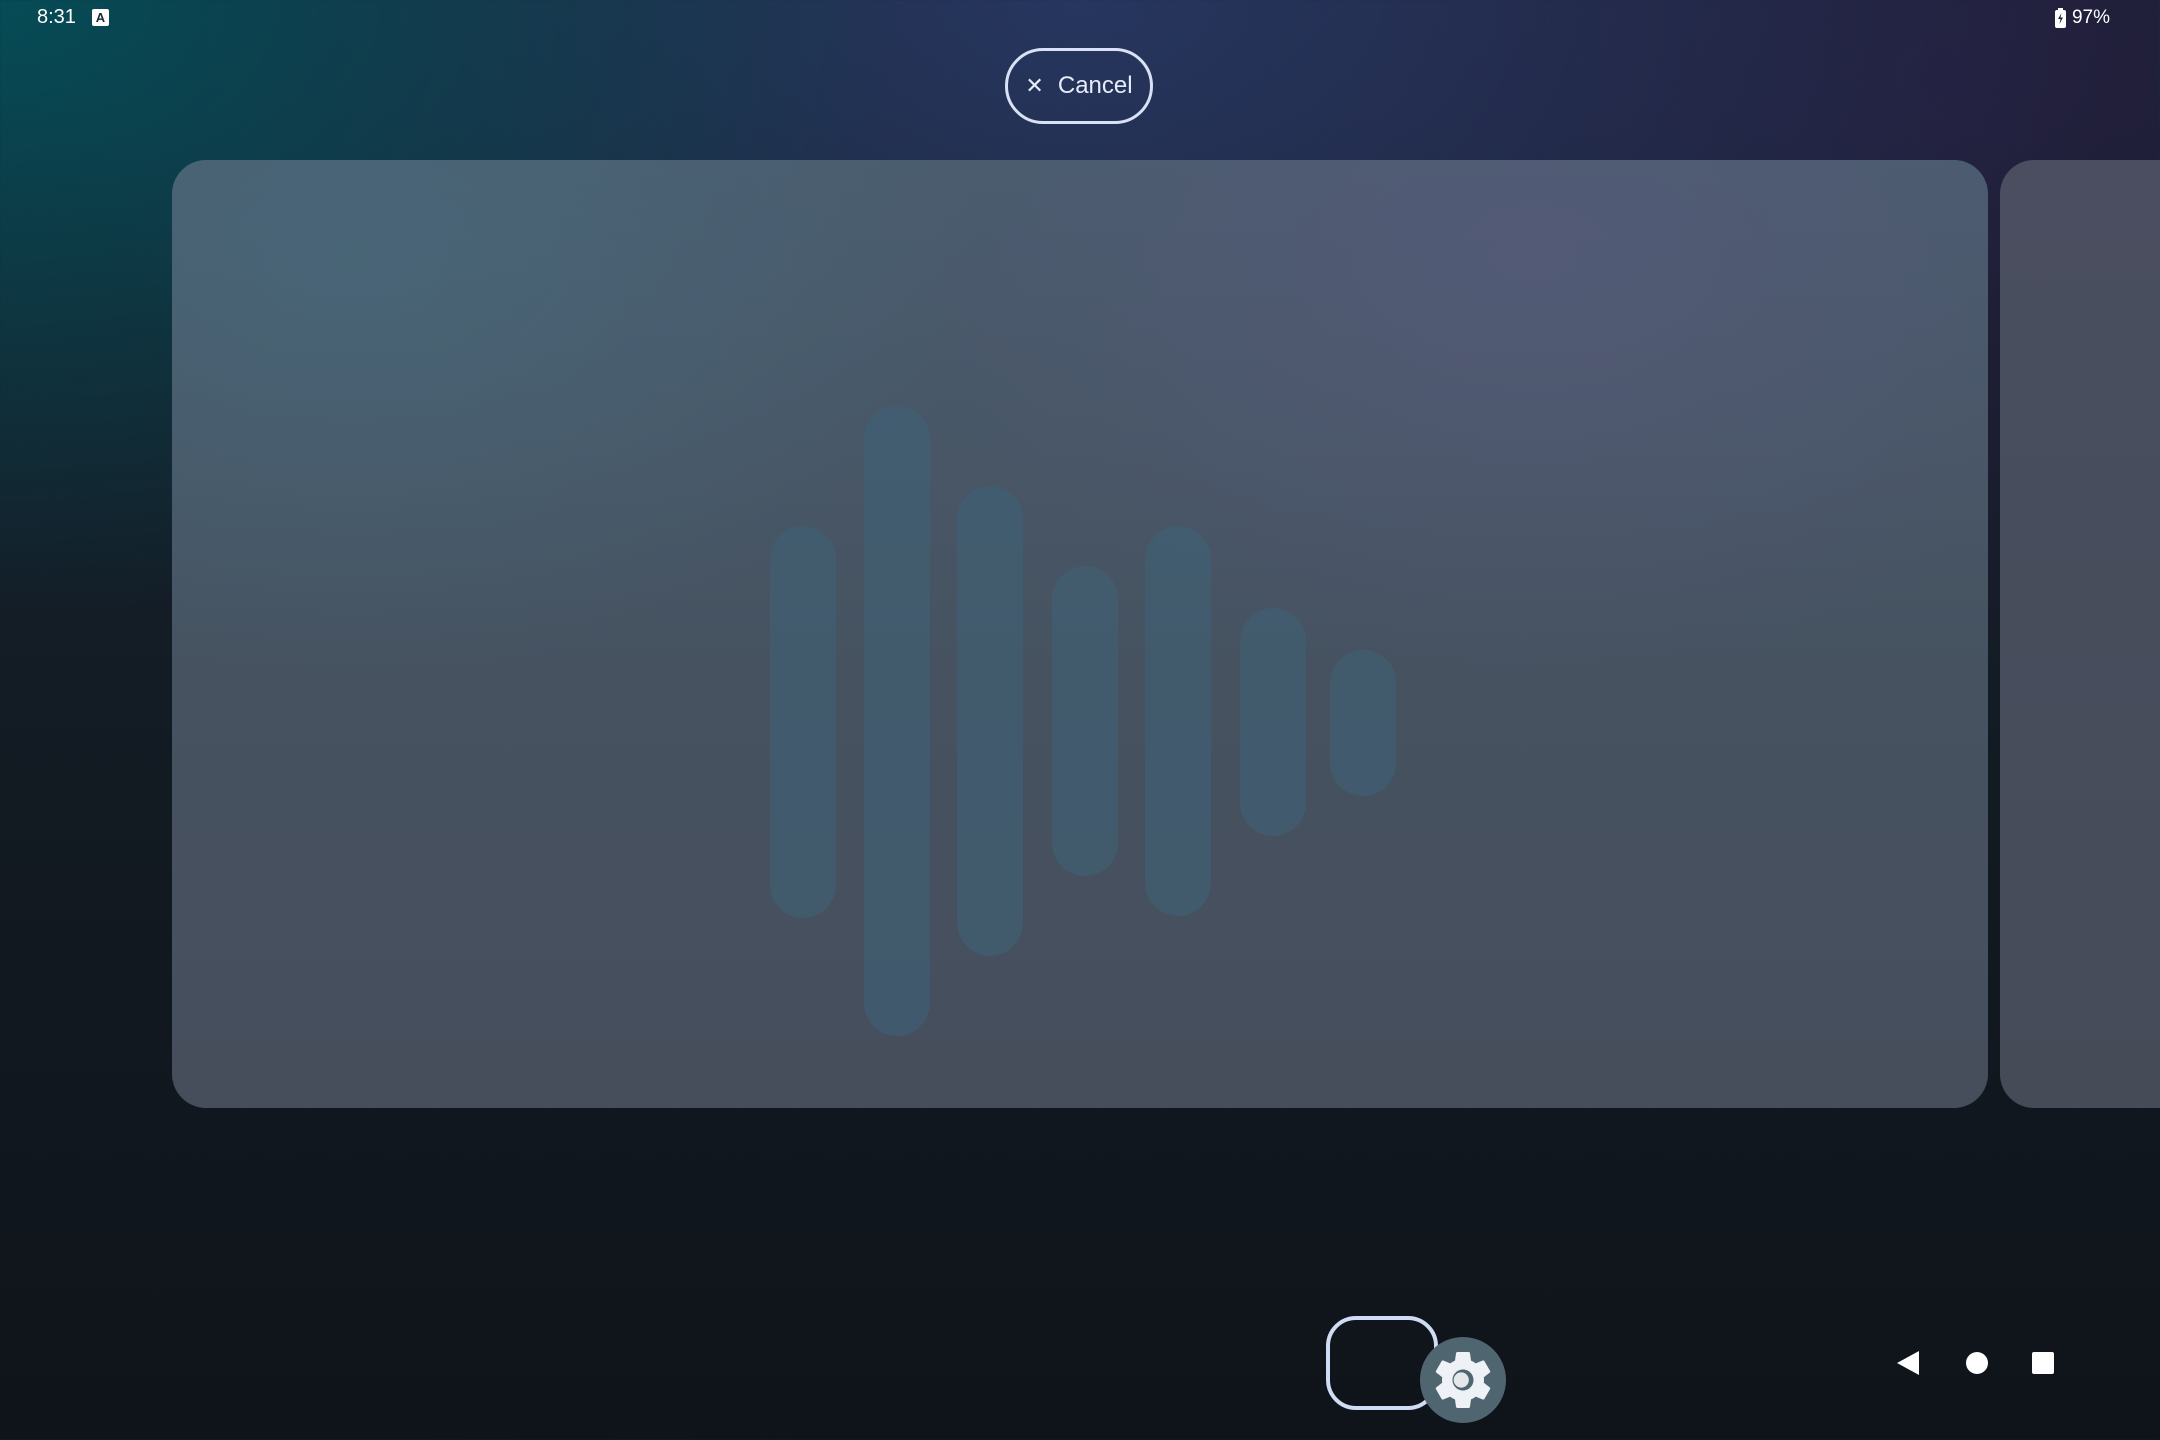 Image resolution: width=2160 pixels, height=1440 pixels. I want to click on recents-square-icon, so click(2043, 1363).